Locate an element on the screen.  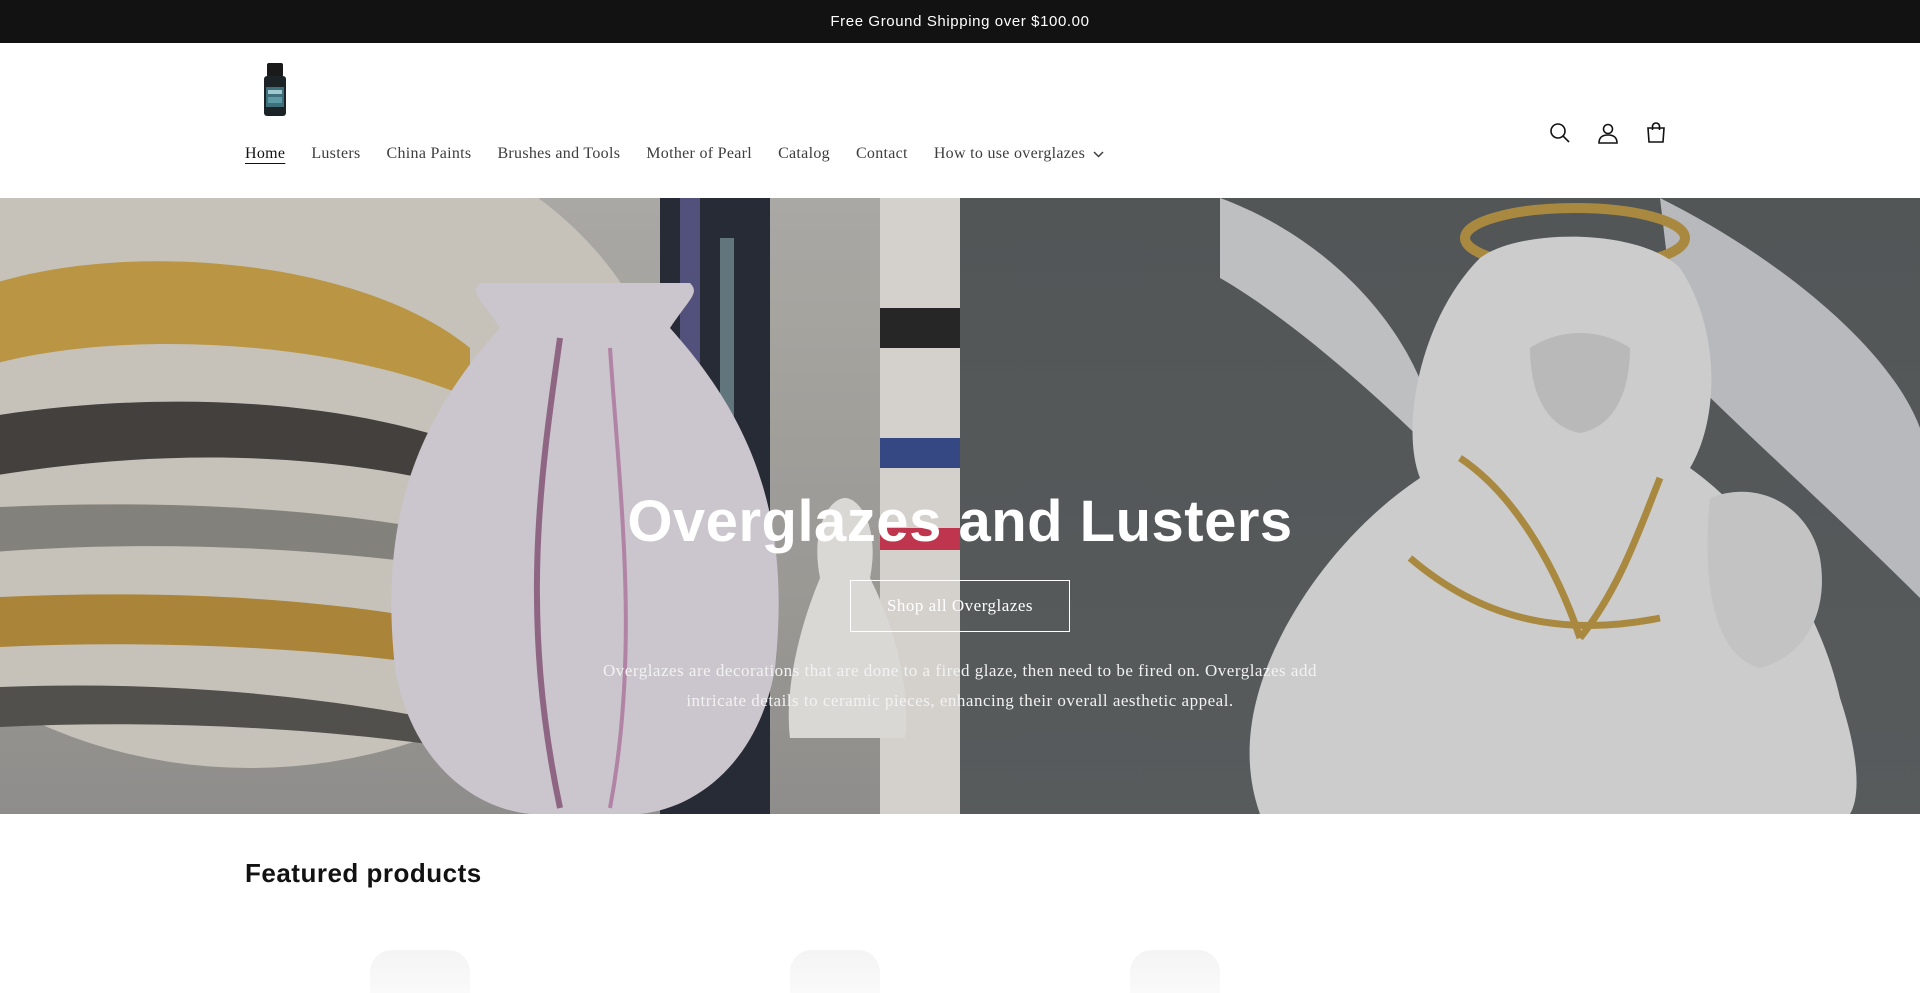
search-icon is located at coordinates (1560, 133).